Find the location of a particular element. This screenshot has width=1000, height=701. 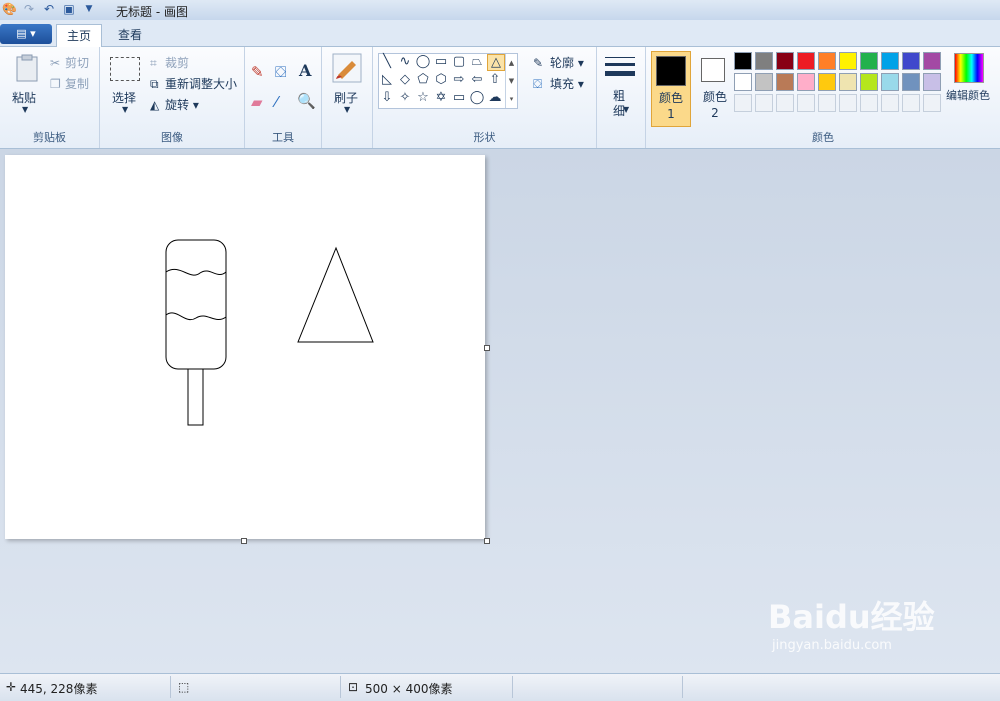

eraser-icon: ▰ is located at coordinates (257, 102).